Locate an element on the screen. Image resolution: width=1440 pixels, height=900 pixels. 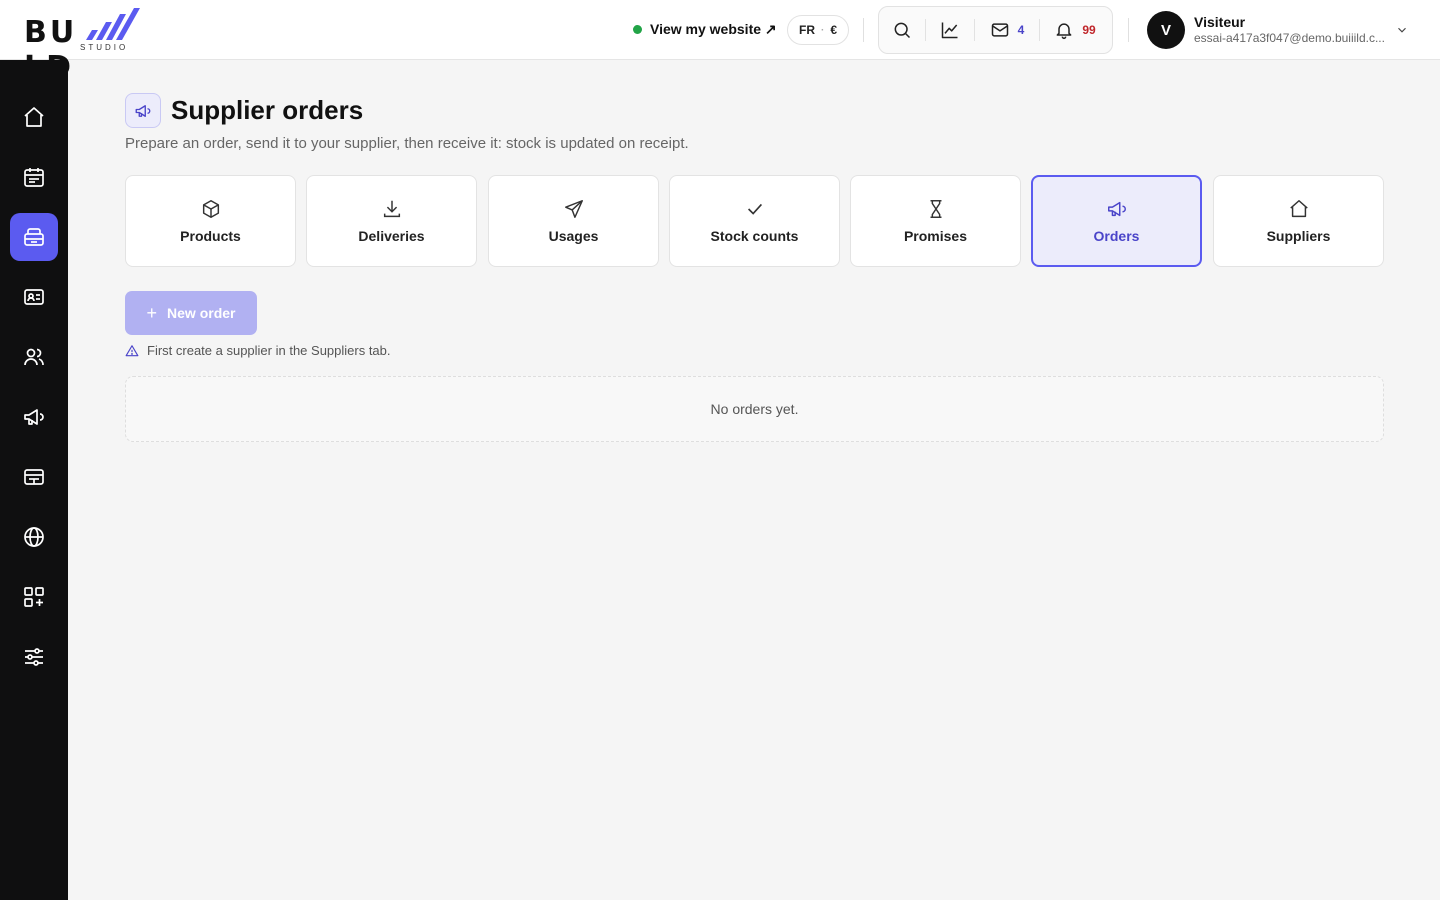
sidebar-item-inventory is located at coordinates (34, 237).